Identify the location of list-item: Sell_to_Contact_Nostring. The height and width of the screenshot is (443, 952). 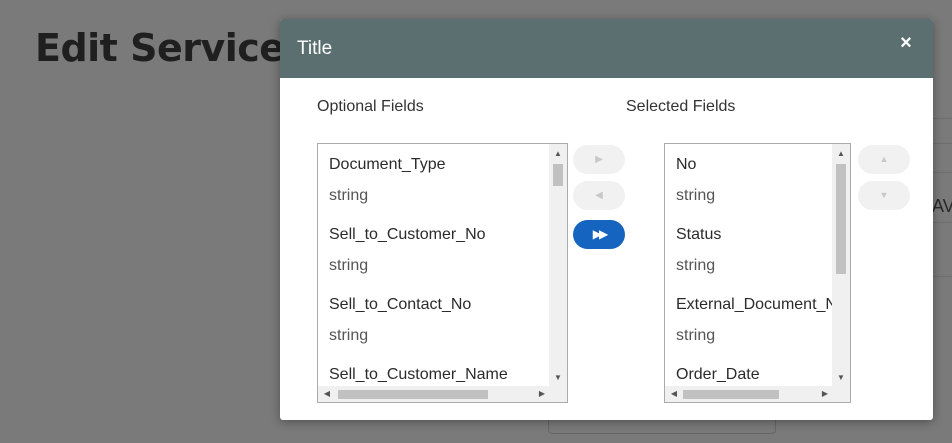
(433, 319).